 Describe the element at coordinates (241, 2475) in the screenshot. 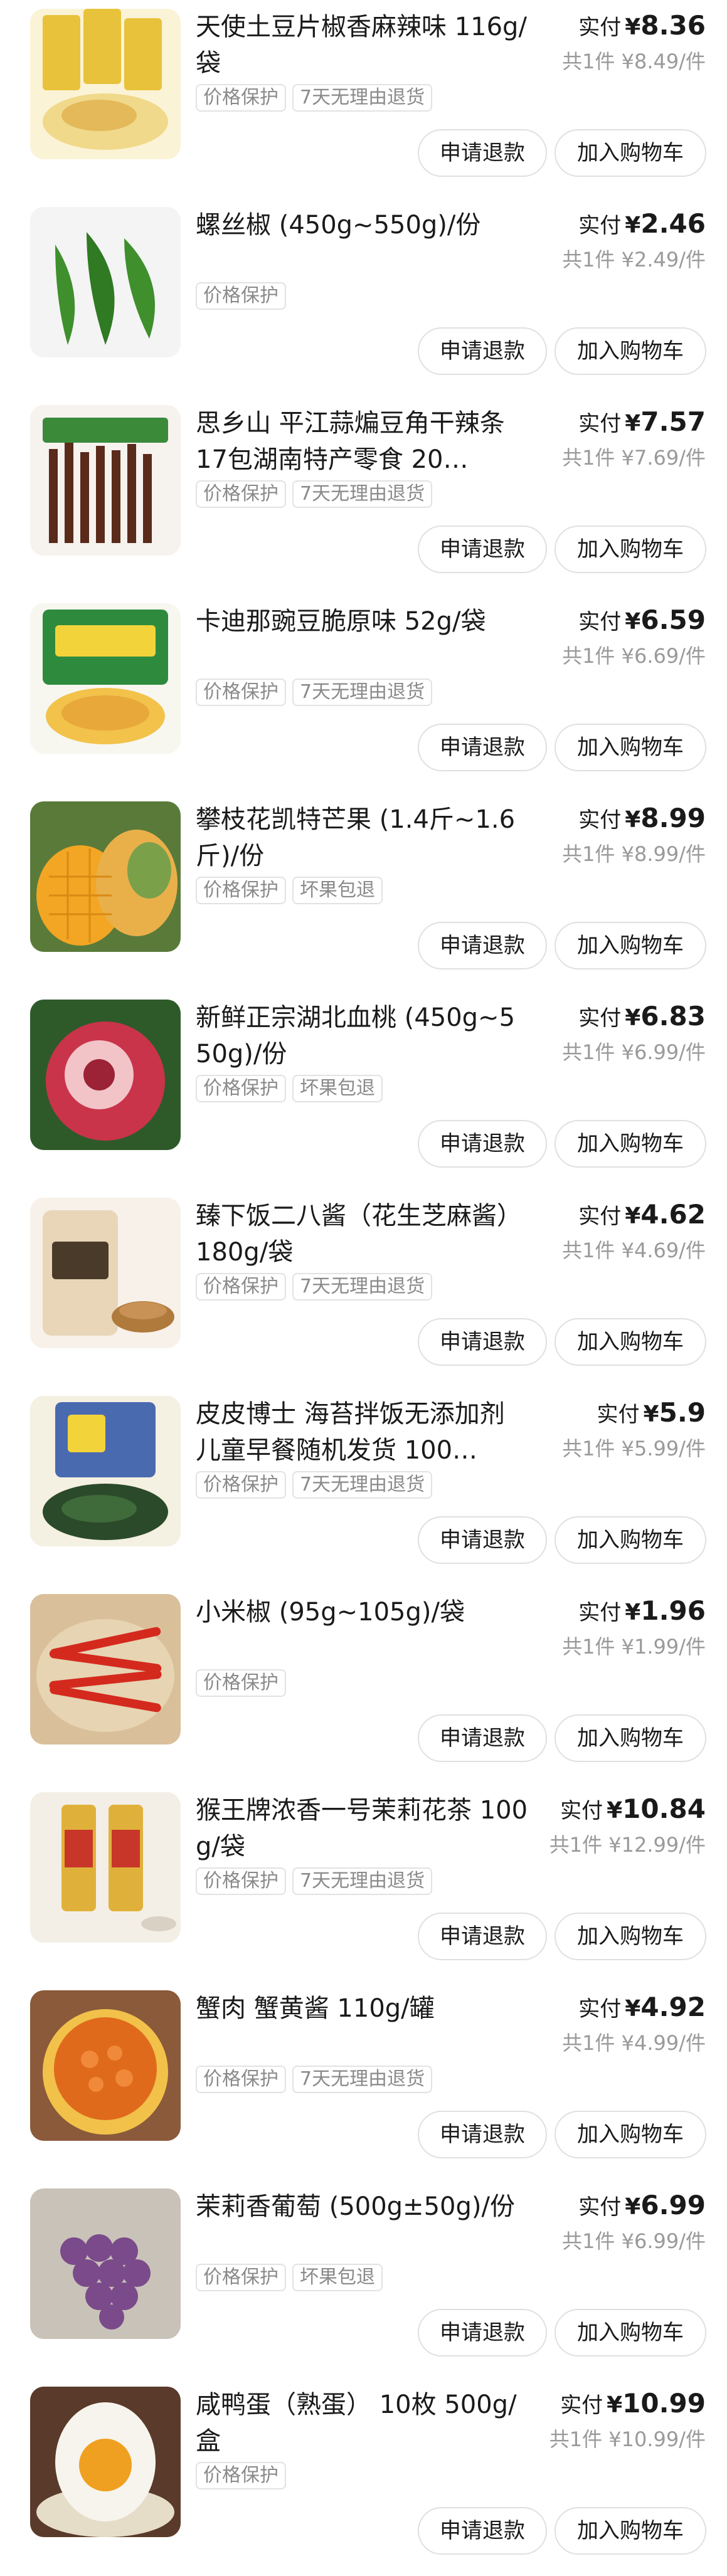

I see `service-tags: 价格保护` at that location.